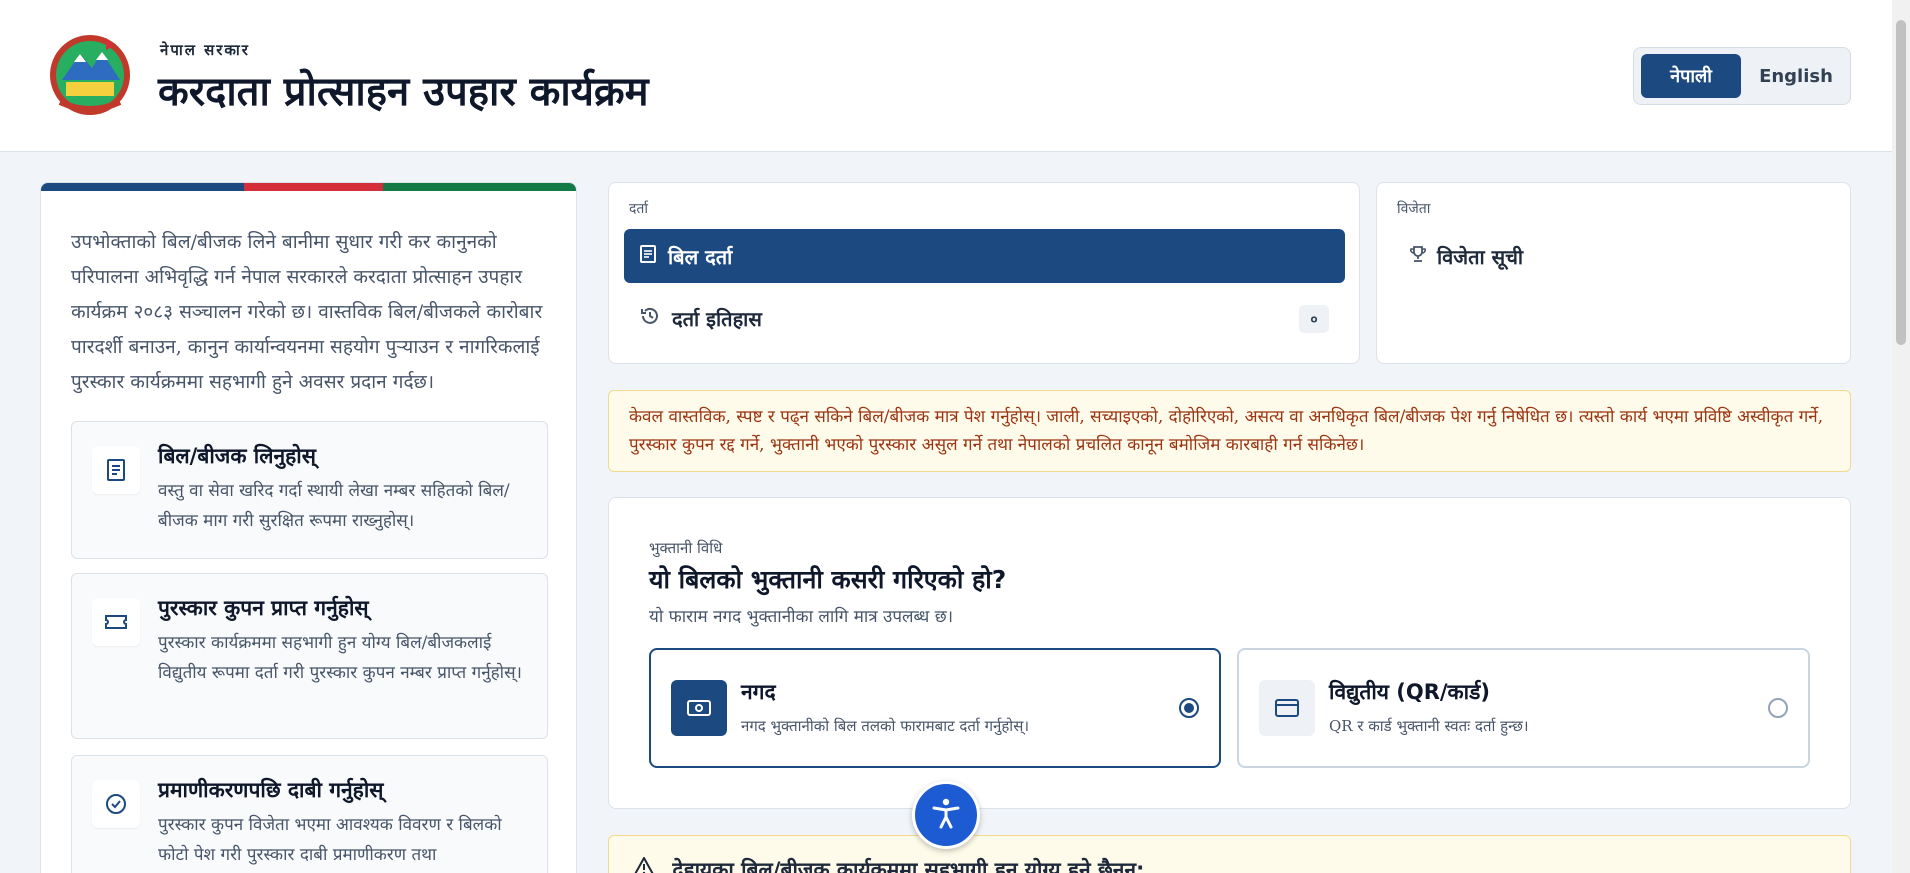 This screenshot has height=873, width=1910. I want to click on electronic-desc: QR र कार्ड भुक्तानी स्वतः दर्ता हुन्छ।, so click(1429, 726).